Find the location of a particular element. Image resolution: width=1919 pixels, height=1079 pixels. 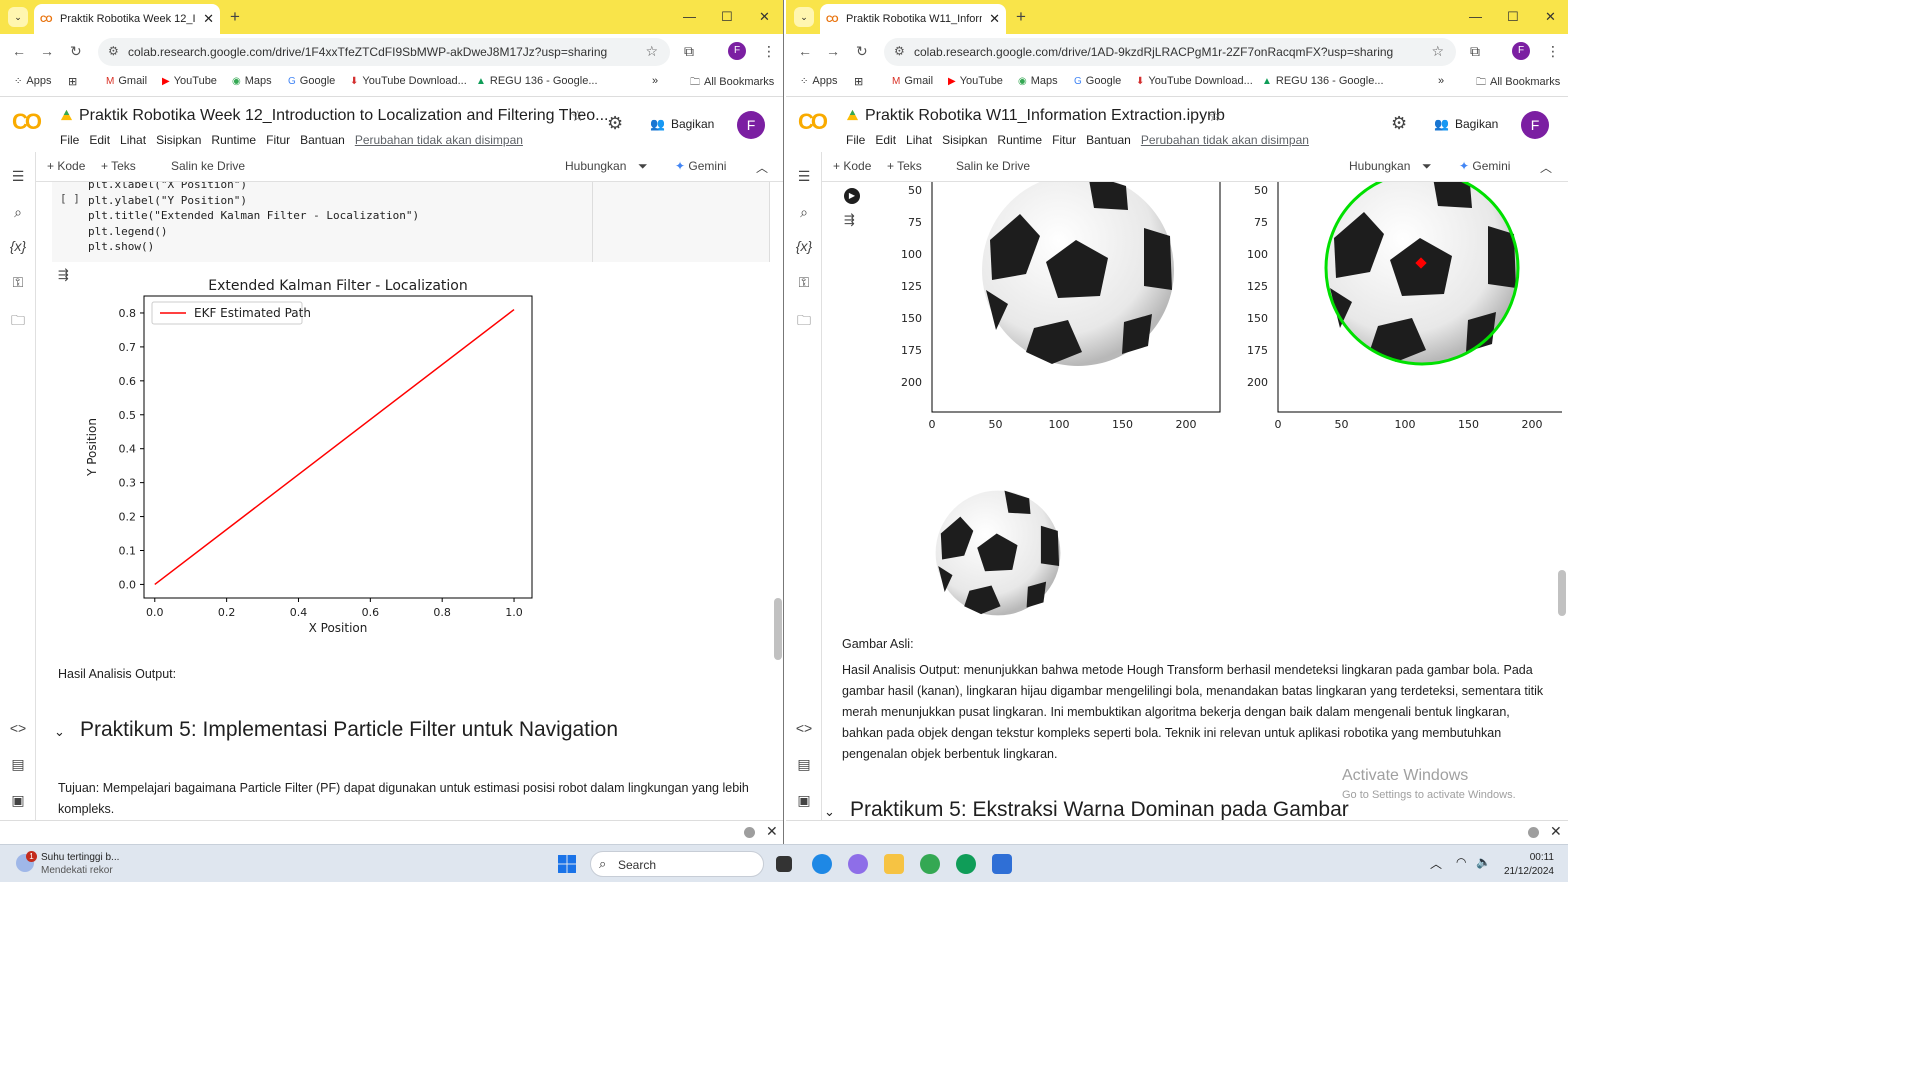

browser-tab: CO Praktik Robotika Week 12_Intro ✕ is located at coordinates (127, 19).